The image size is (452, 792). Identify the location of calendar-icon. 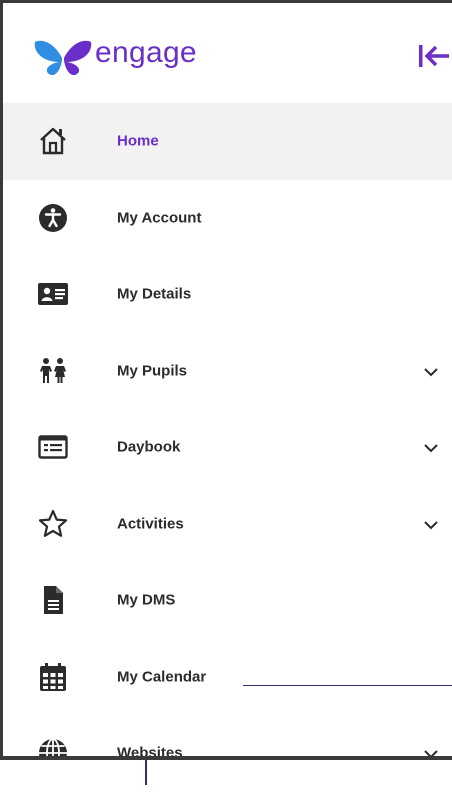
(53, 677).